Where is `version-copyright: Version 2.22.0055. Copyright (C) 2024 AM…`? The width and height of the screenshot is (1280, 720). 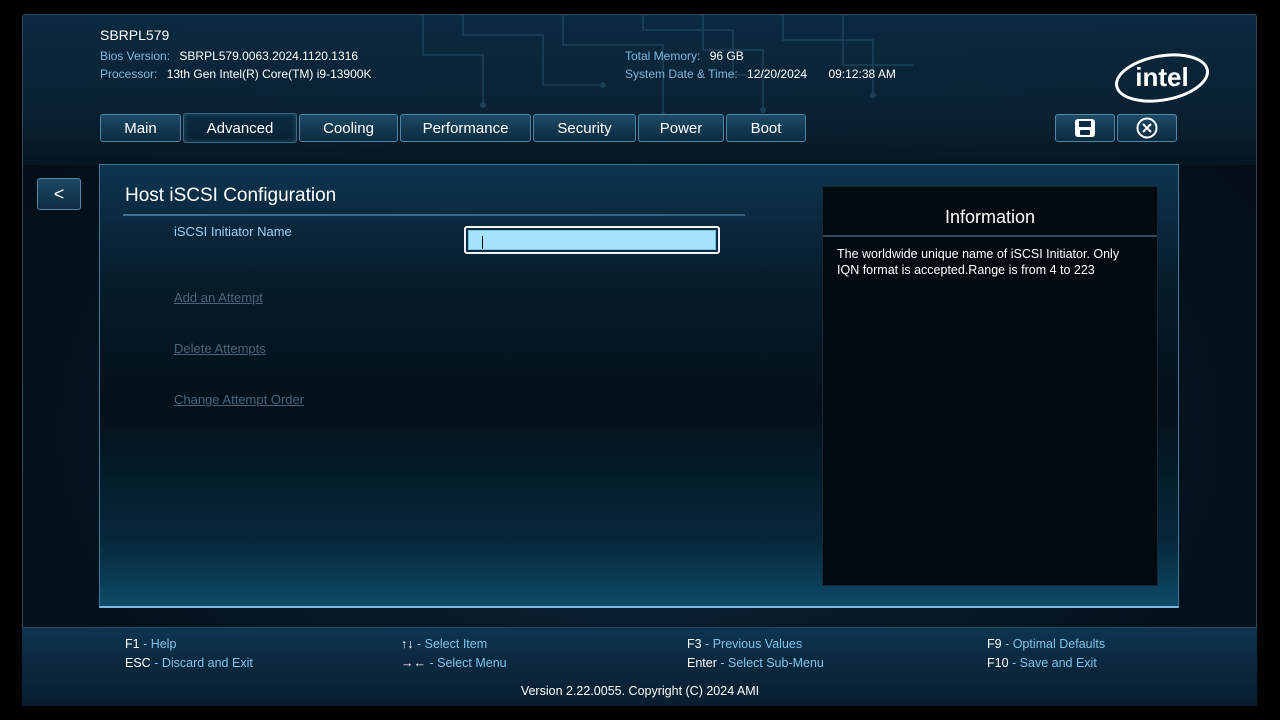 version-copyright: Version 2.22.0055. Copyright (C) 2024 AM… is located at coordinates (640, 691).